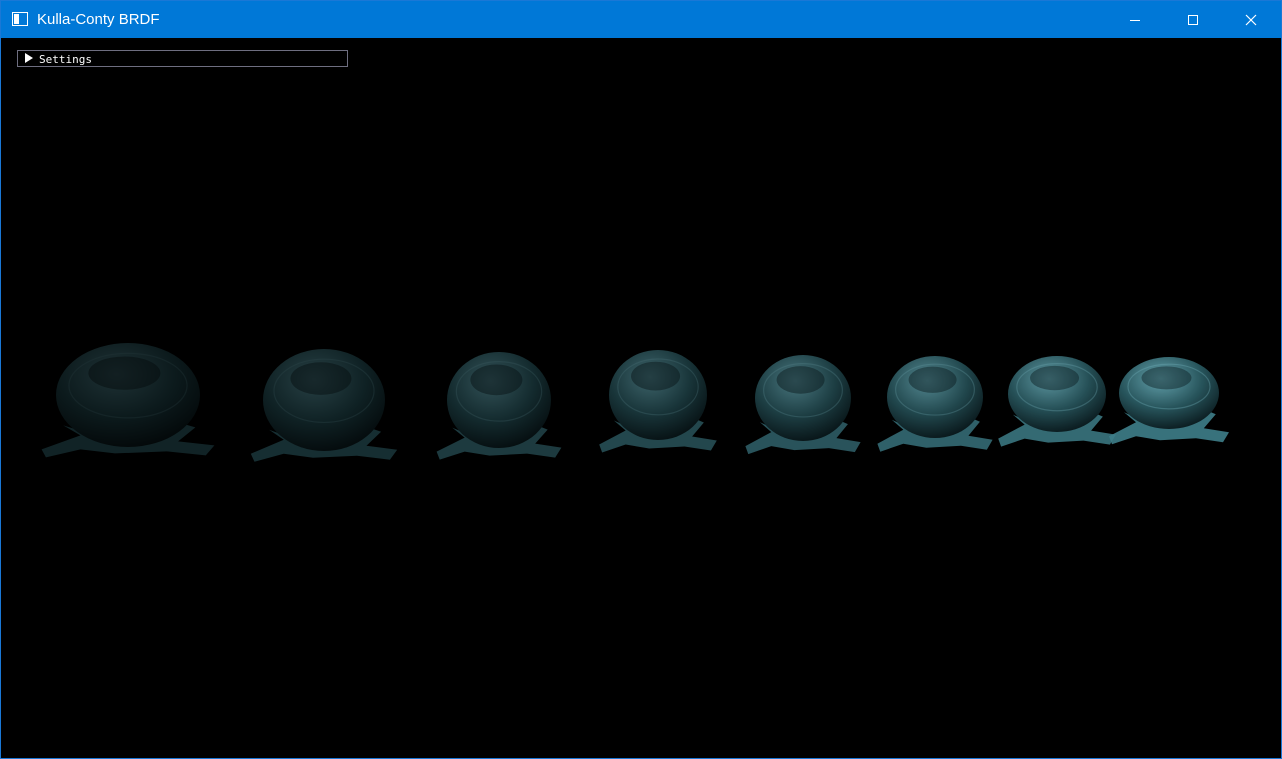 This screenshot has width=1282, height=759. I want to click on app-window-icon, so click(20, 19).